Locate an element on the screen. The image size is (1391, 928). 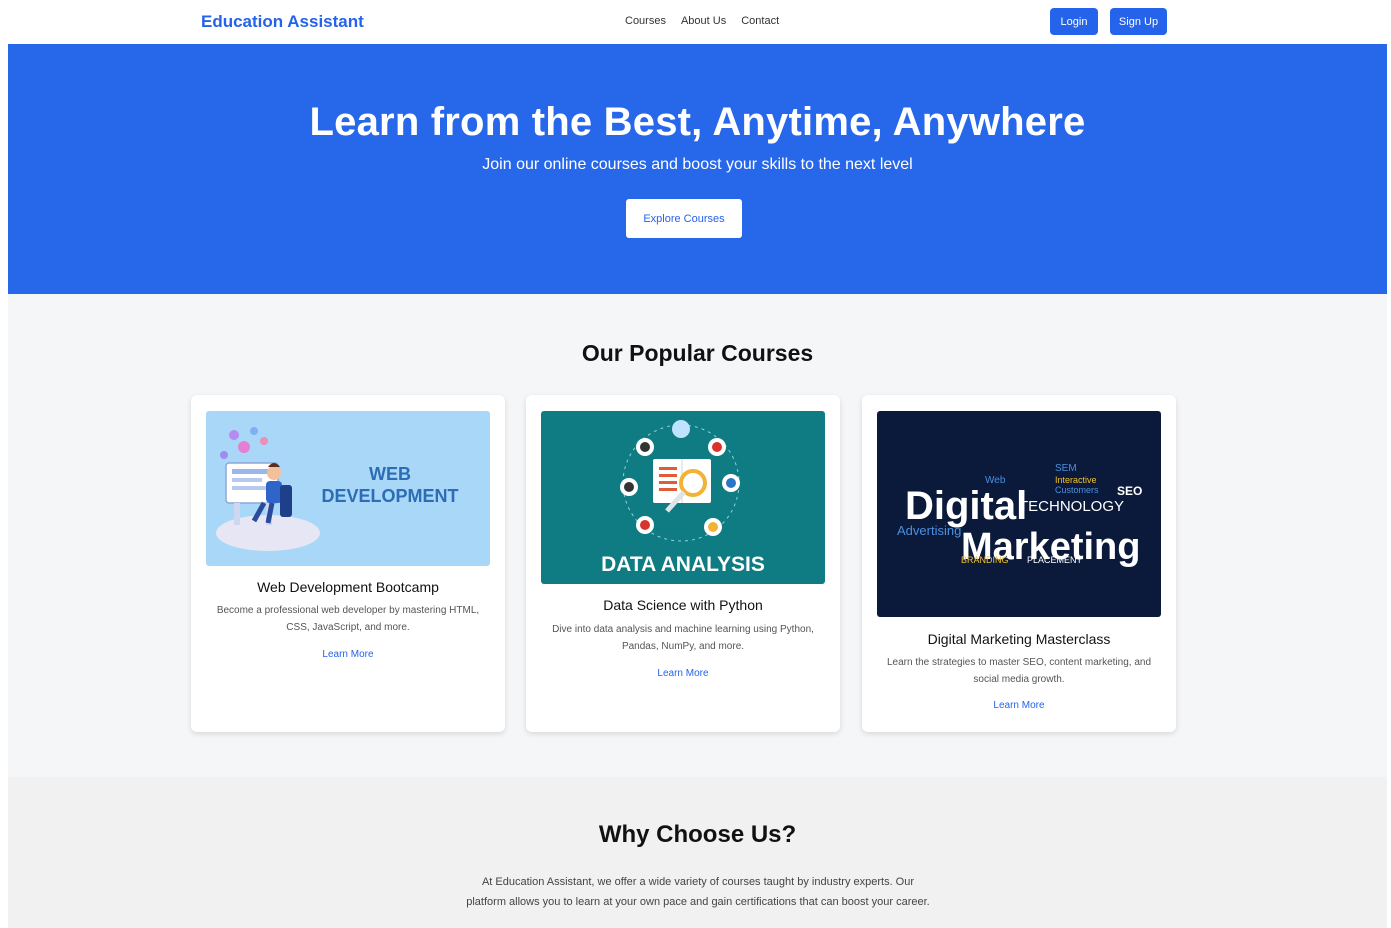
web-image-text-2: DEVELOPMENT is located at coordinates (389, 496).